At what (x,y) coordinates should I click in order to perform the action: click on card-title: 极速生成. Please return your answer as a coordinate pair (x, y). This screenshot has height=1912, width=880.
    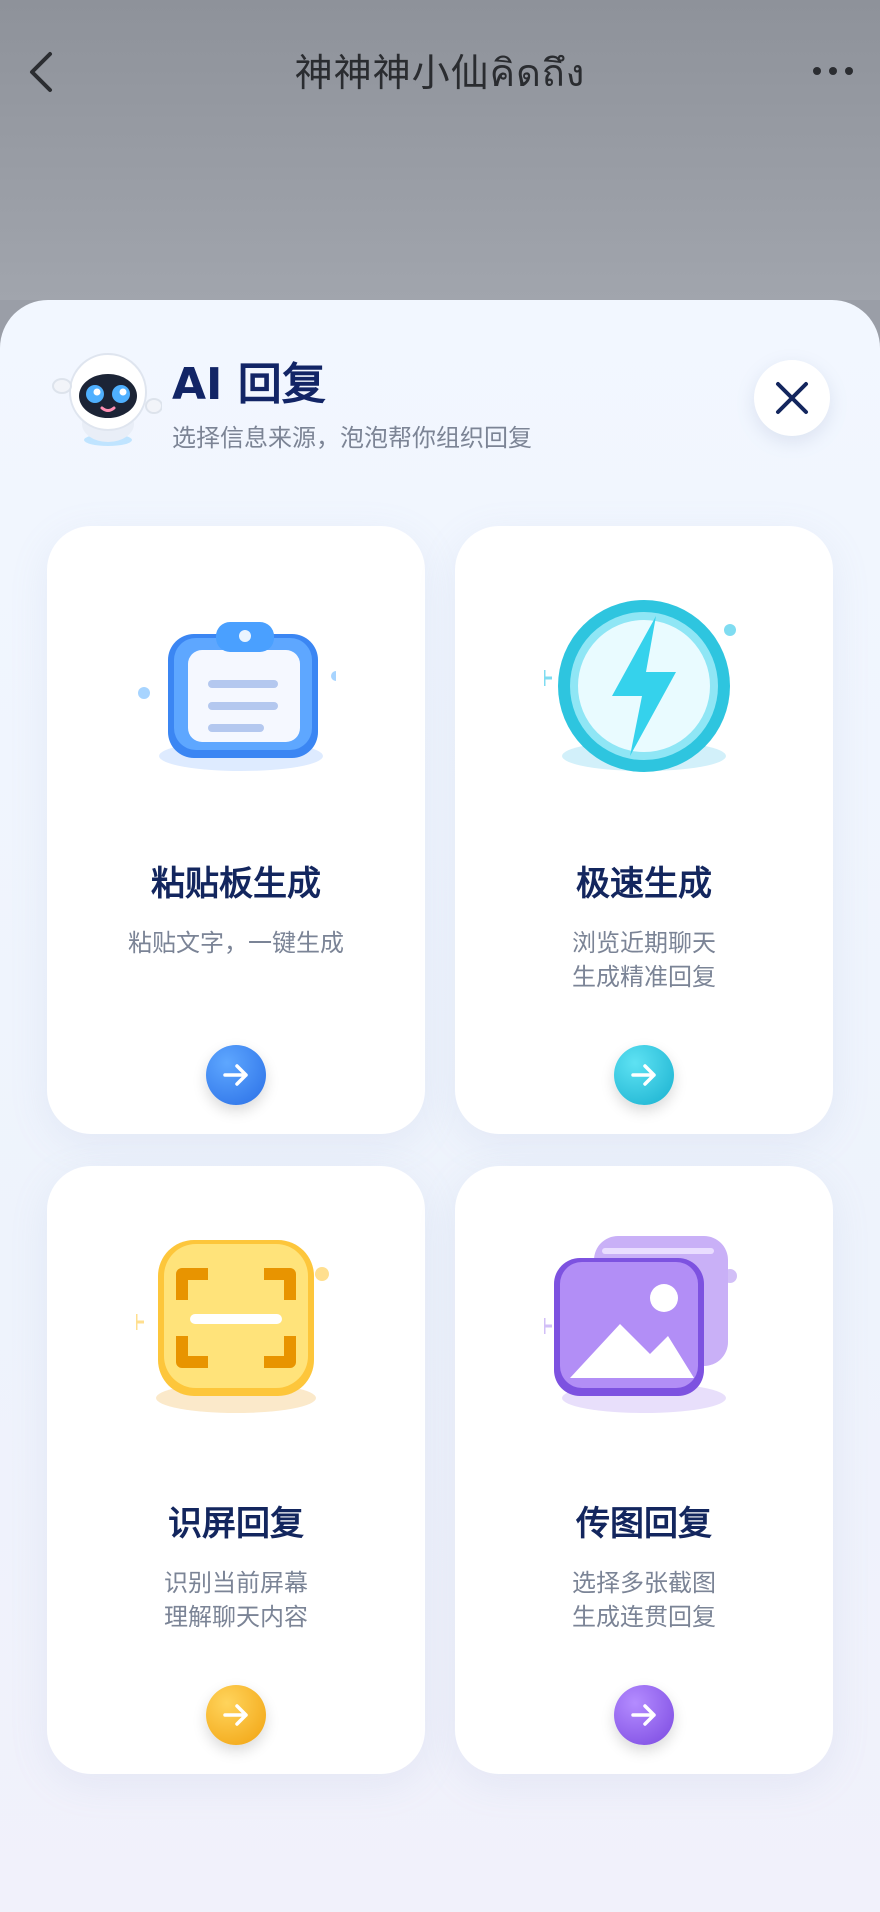
    Looking at the image, I should click on (644, 884).